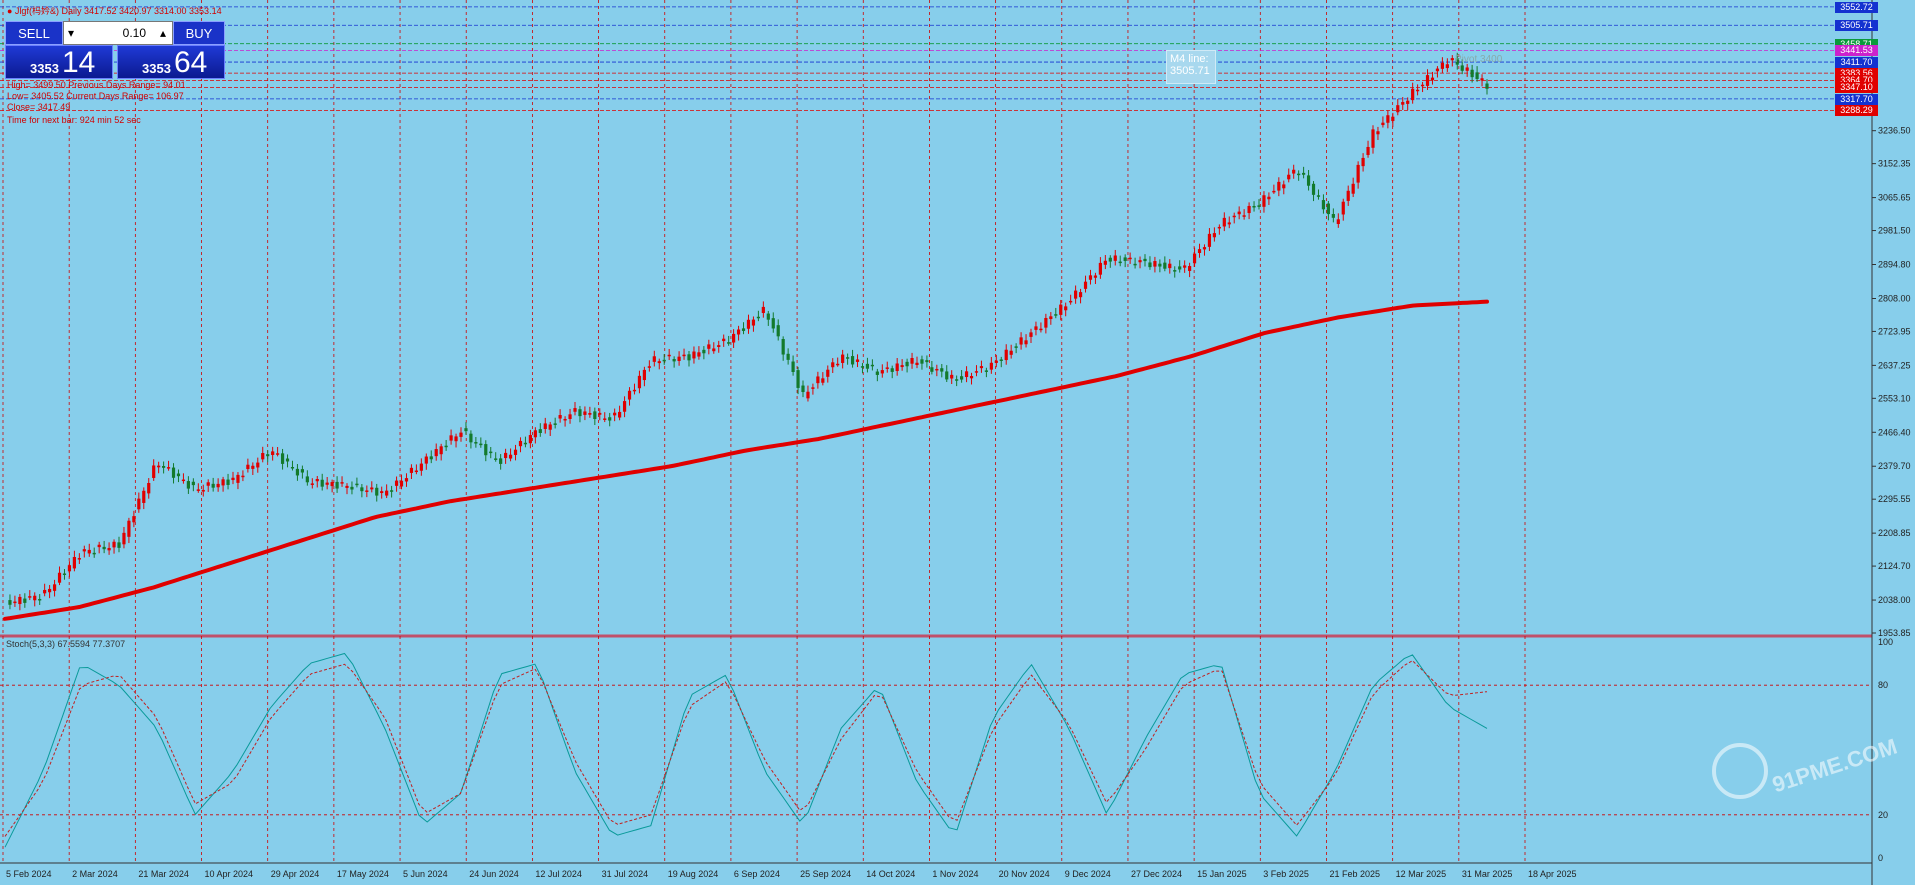  What do you see at coordinates (425, 874) in the screenshot?
I see `time-tick-label: 5 Jun 2024` at bounding box center [425, 874].